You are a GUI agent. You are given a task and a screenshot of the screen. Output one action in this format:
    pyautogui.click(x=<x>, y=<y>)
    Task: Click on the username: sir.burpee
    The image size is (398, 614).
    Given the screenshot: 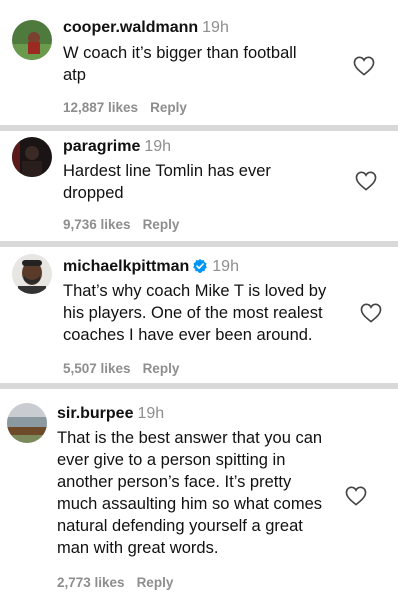 What is the action you would take?
    pyautogui.click(x=95, y=413)
    